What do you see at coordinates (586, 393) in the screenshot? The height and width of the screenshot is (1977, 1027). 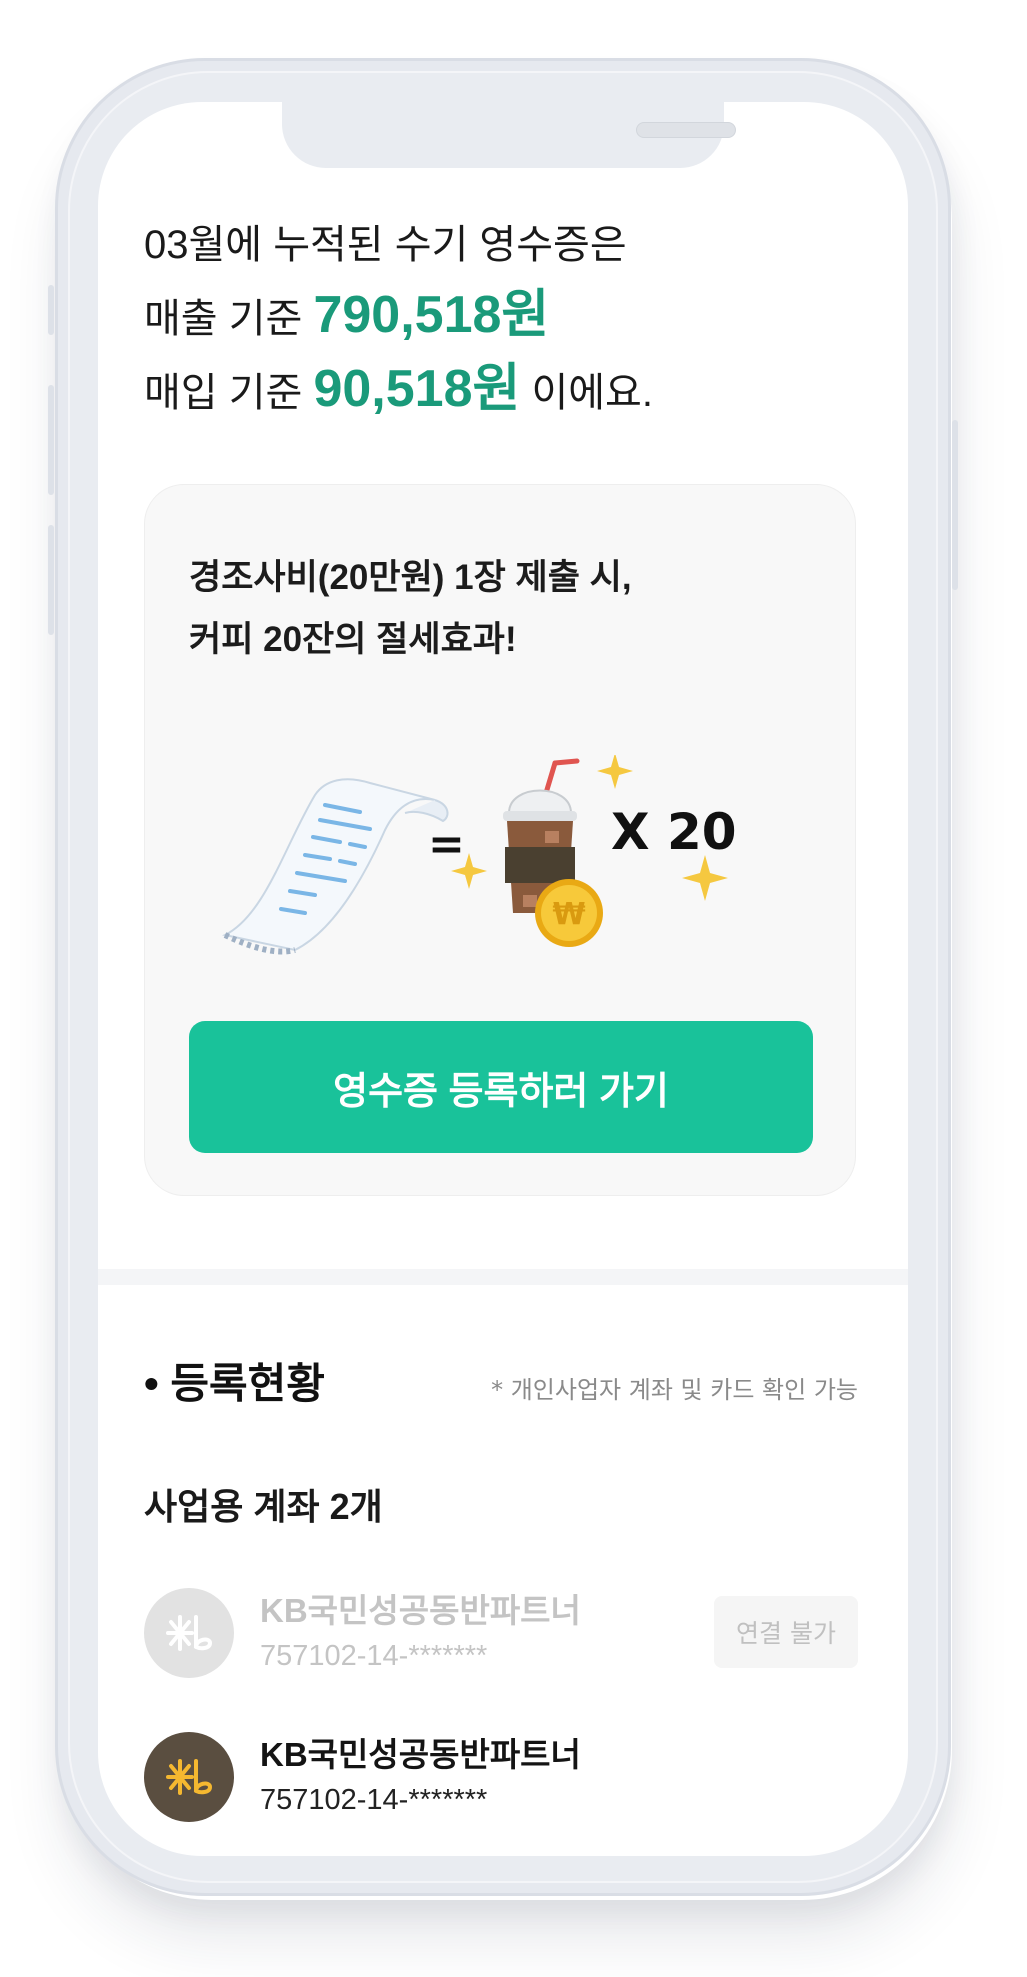 I see `purchase-suffix: 이에요.` at bounding box center [586, 393].